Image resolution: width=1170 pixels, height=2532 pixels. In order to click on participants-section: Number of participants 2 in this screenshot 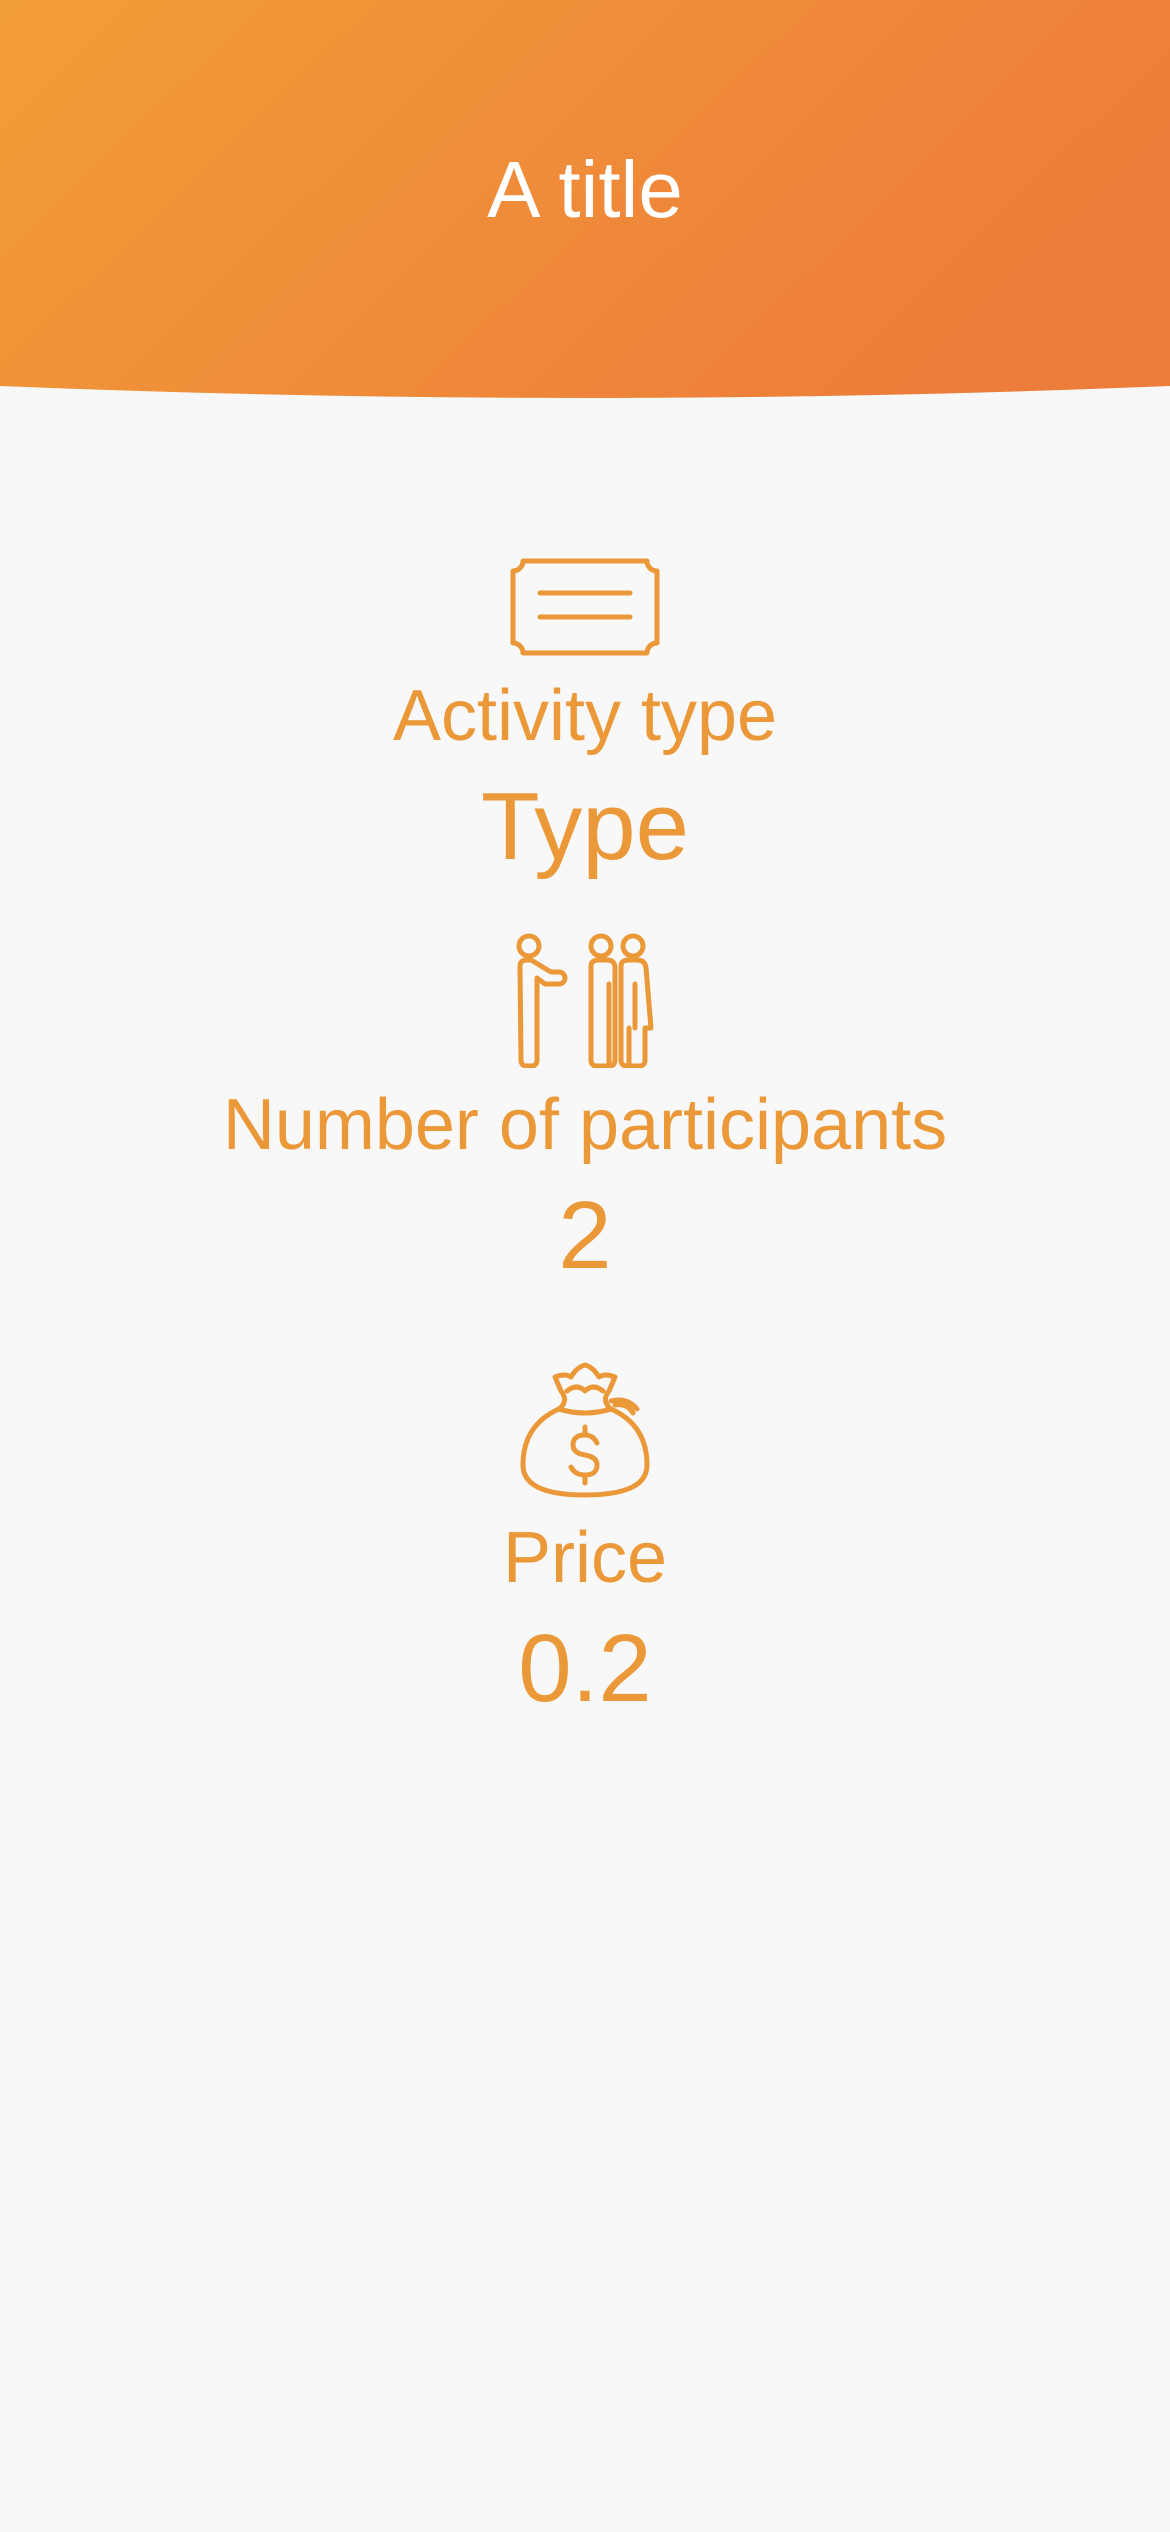, I will do `click(585, 1114)`.